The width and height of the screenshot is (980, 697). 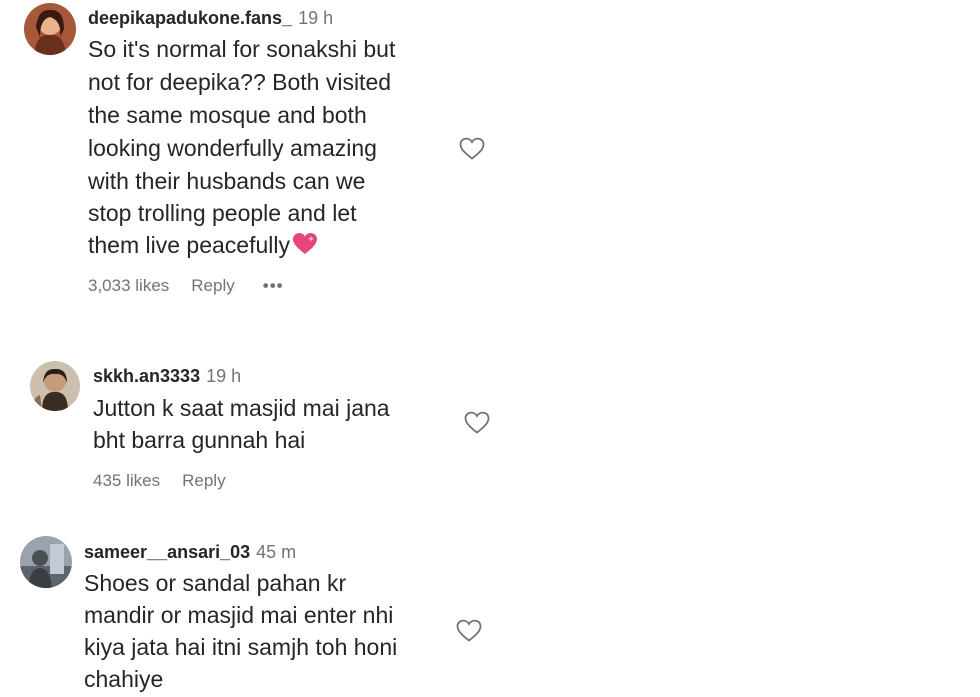 I want to click on like-count: 3,033 likes, so click(x=128, y=286).